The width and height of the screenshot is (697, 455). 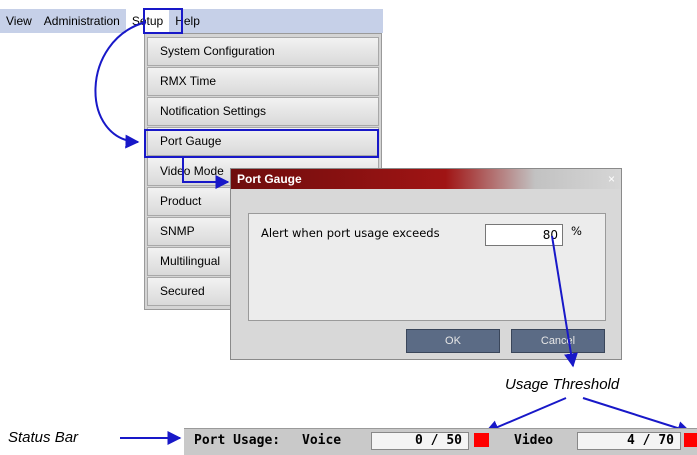 I want to click on menu-item-port-gauge: Port Gauge, so click(x=263, y=141).